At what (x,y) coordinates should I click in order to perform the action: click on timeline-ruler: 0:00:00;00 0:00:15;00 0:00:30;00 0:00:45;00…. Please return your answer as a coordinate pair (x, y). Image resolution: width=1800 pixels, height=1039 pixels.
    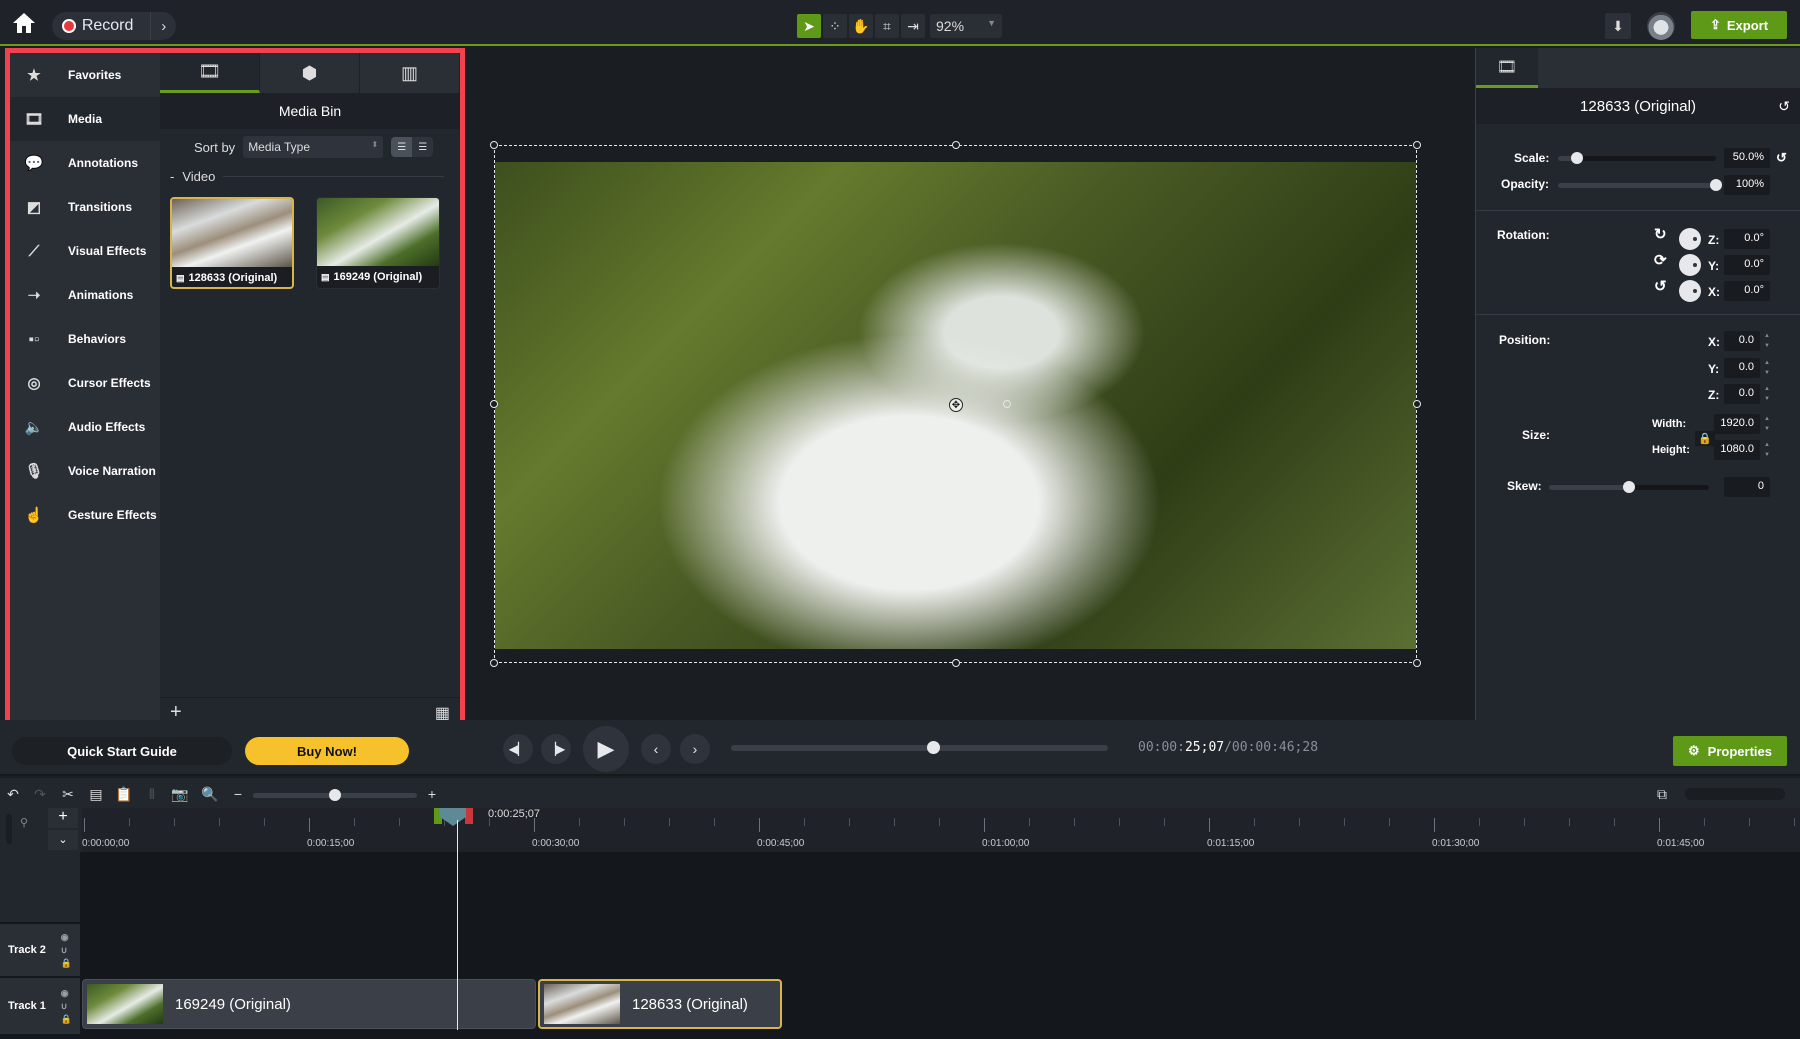
    Looking at the image, I should click on (941, 830).